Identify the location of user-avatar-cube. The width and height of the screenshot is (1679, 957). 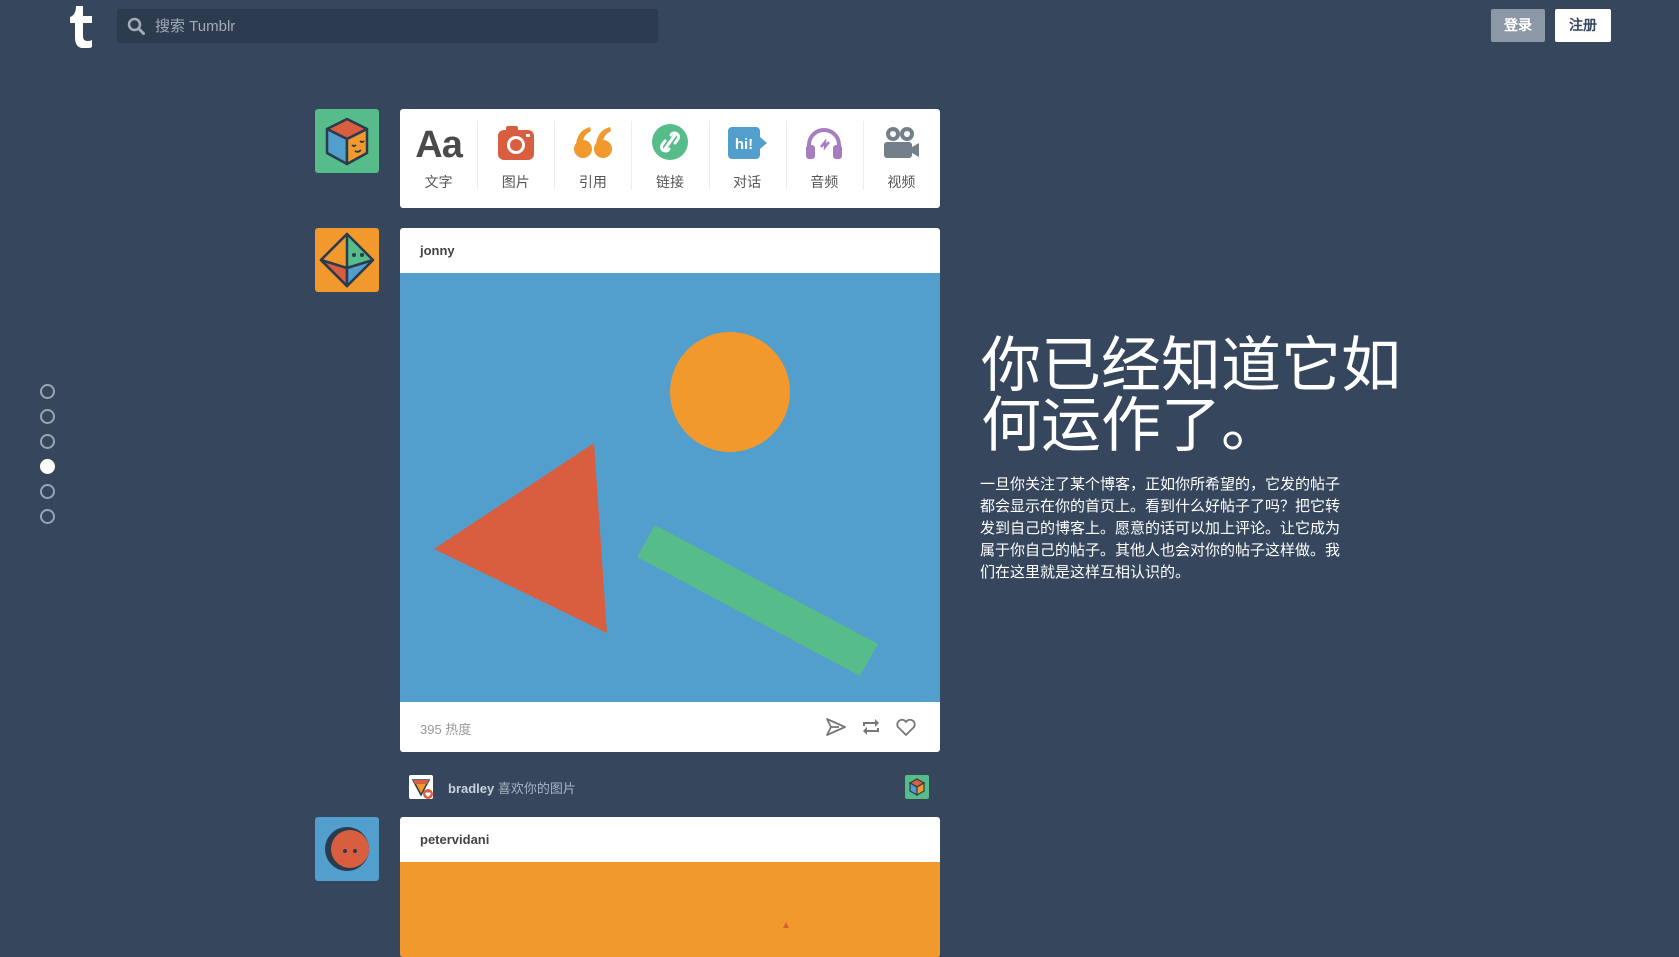
(347, 141).